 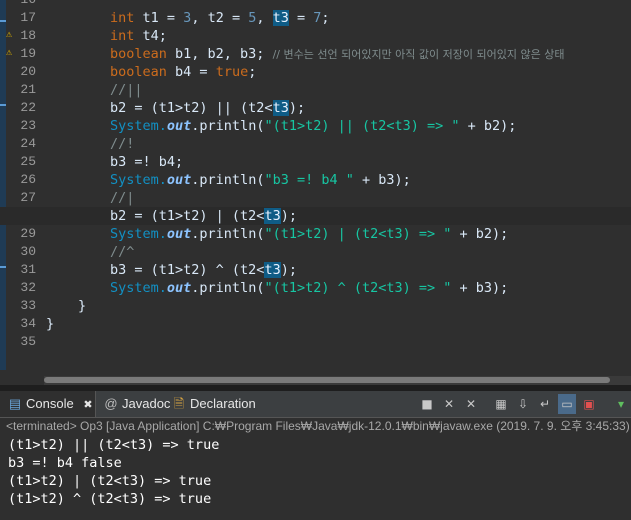 I want to click on tab-label: Javadoc, so click(x=146, y=403).